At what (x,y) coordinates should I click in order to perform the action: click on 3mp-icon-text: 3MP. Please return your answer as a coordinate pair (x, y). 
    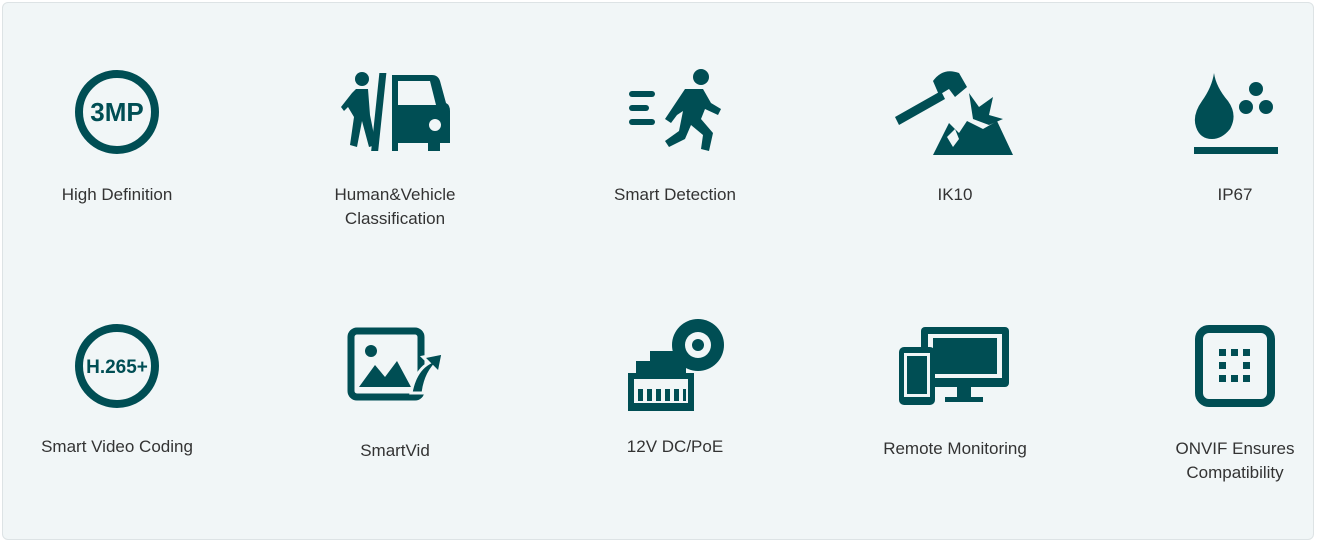
    Looking at the image, I should click on (116, 112).